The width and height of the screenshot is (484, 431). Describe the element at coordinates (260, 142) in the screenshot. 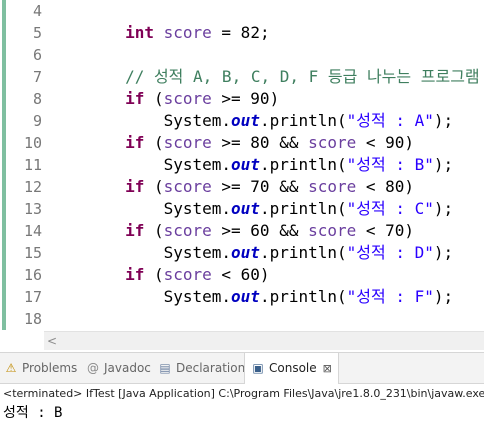

I see `code-token: >= 80 &&` at that location.